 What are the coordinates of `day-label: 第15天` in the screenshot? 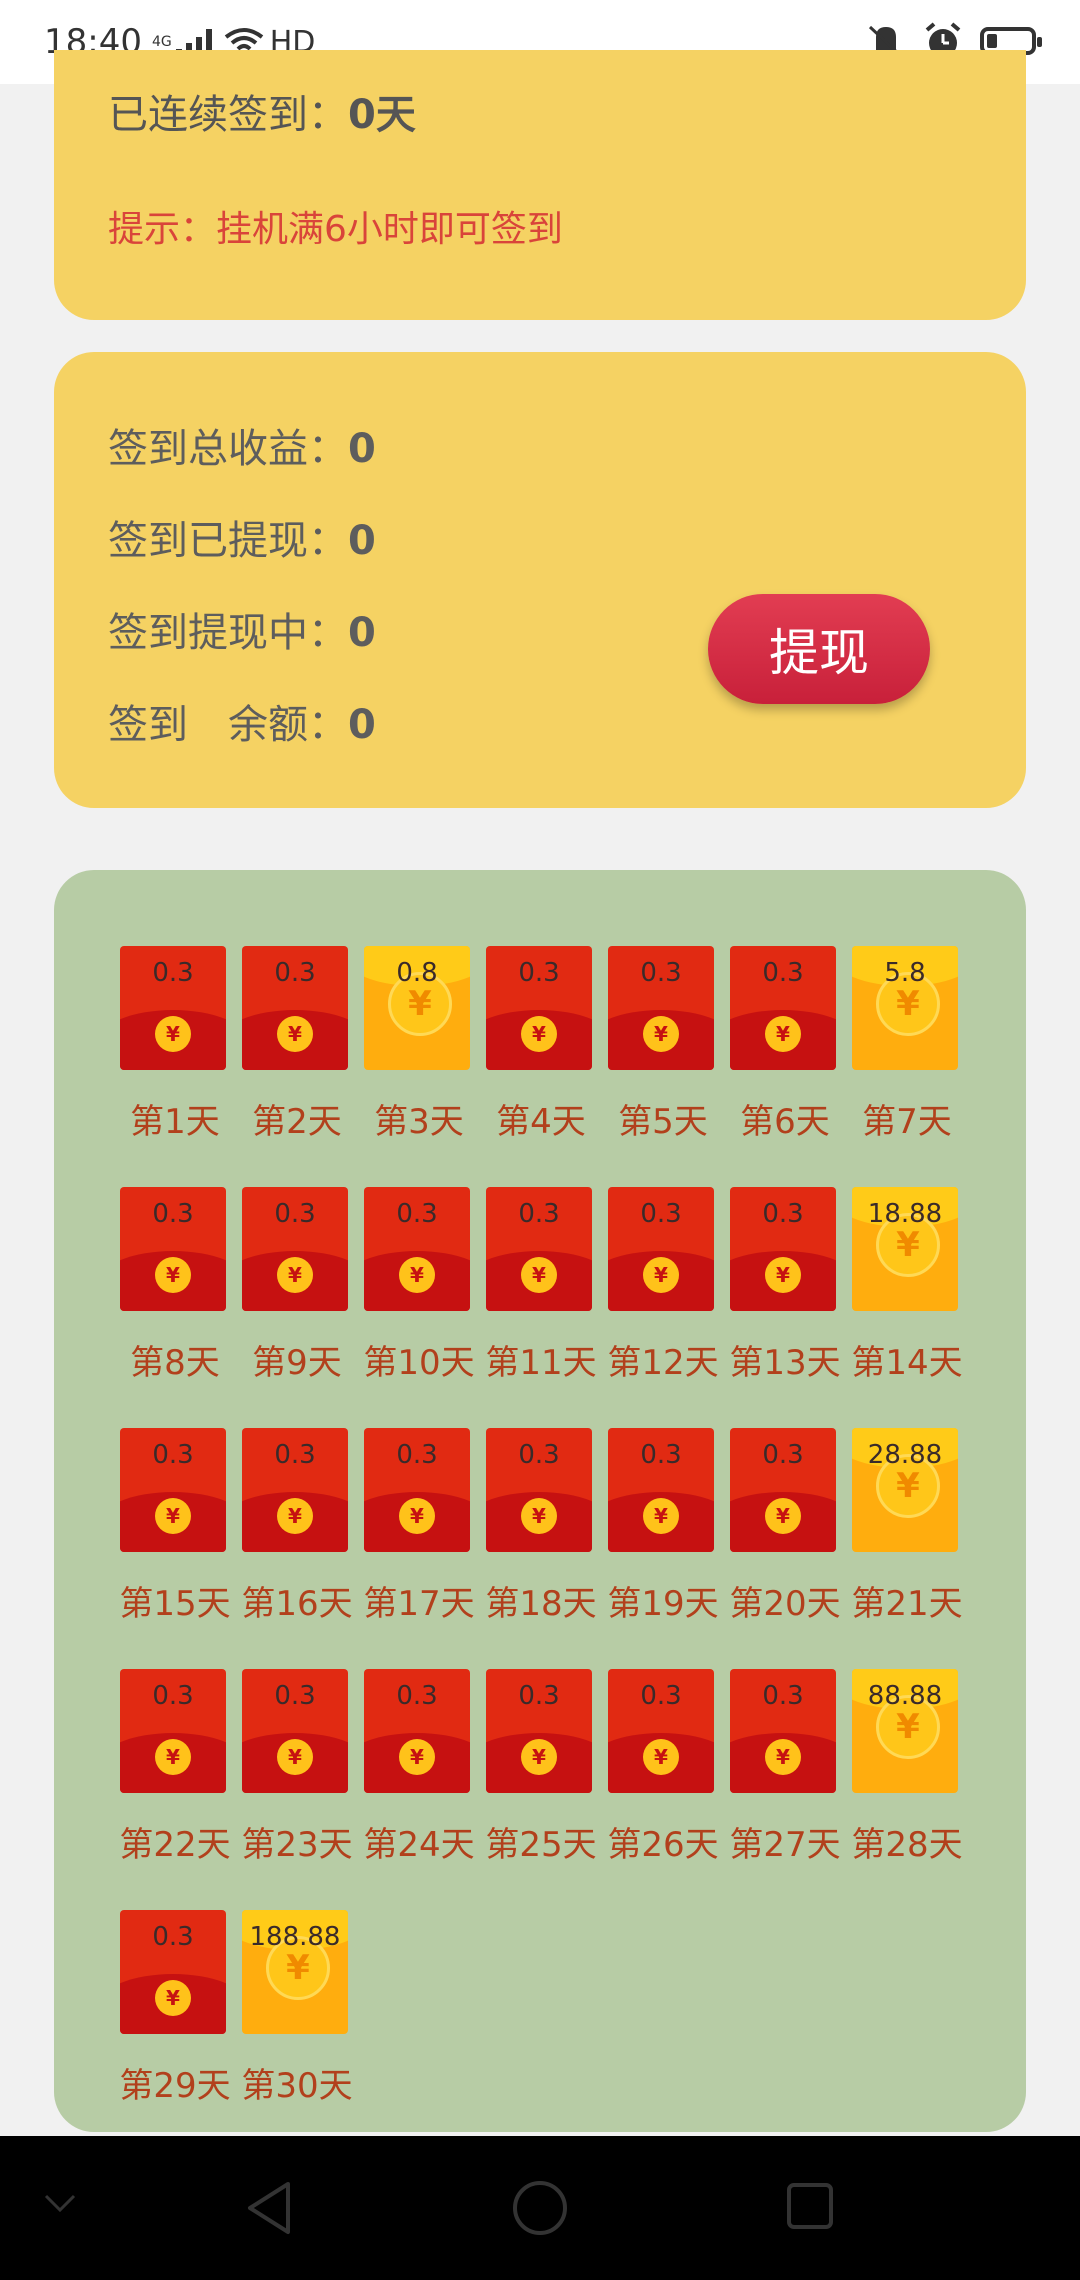 It's located at (175, 1604).